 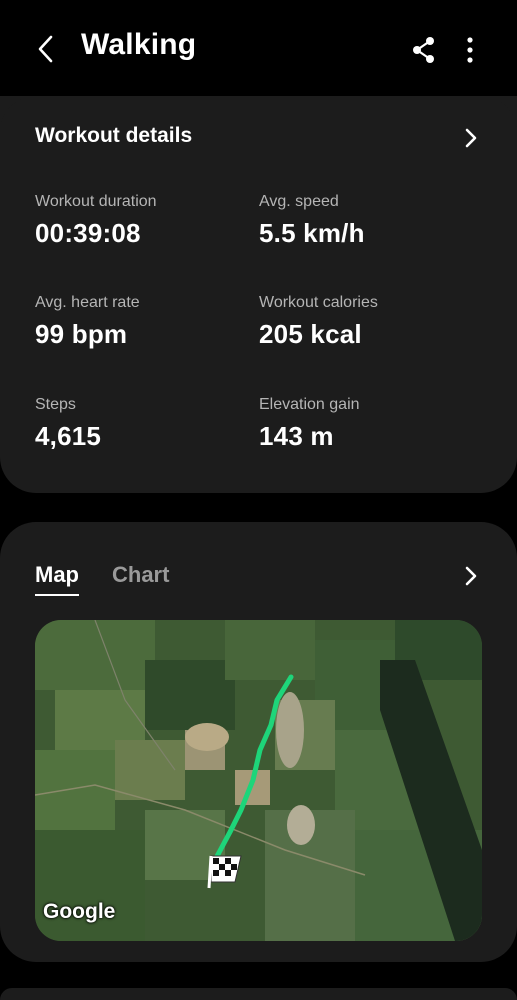 I want to click on back-button, so click(x=45, y=49).